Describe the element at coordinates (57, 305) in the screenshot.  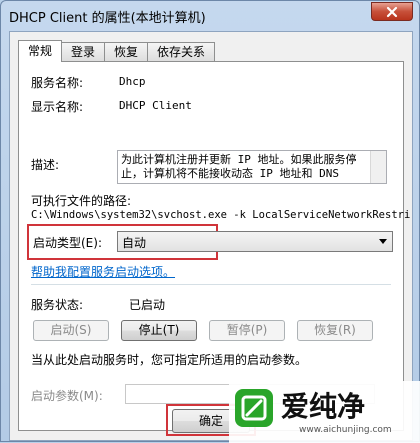
I see `status-label: 服务状态:` at that location.